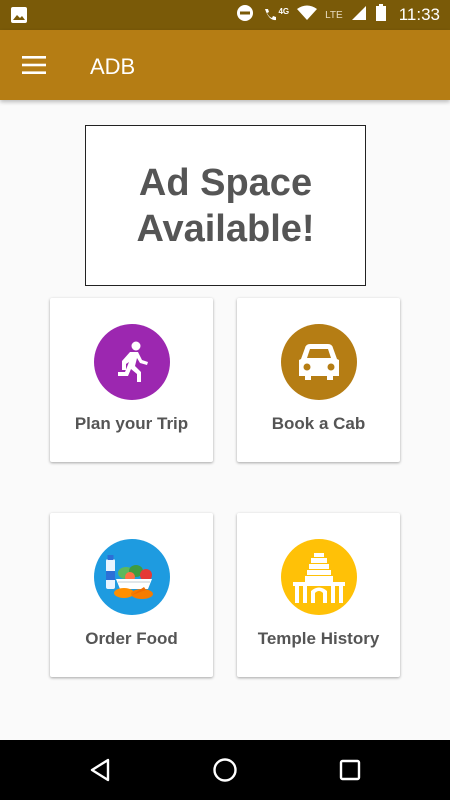 The width and height of the screenshot is (450, 800). I want to click on plan-trip-icon-circle, so click(132, 362).